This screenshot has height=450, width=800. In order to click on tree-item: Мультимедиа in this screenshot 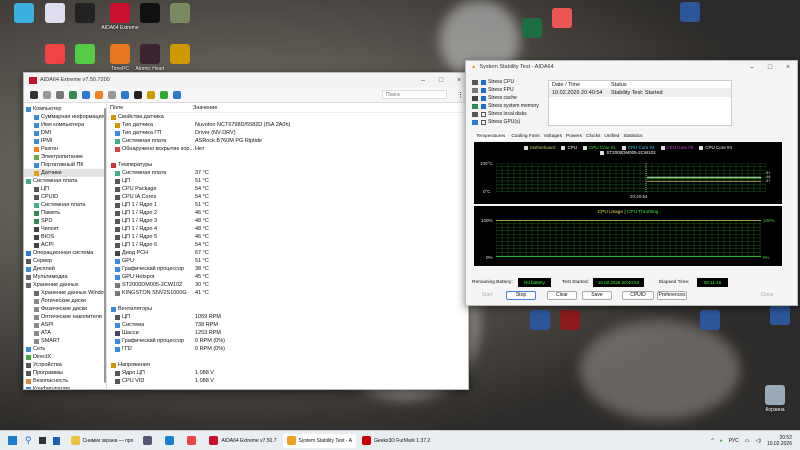, I will do `click(65, 277)`.